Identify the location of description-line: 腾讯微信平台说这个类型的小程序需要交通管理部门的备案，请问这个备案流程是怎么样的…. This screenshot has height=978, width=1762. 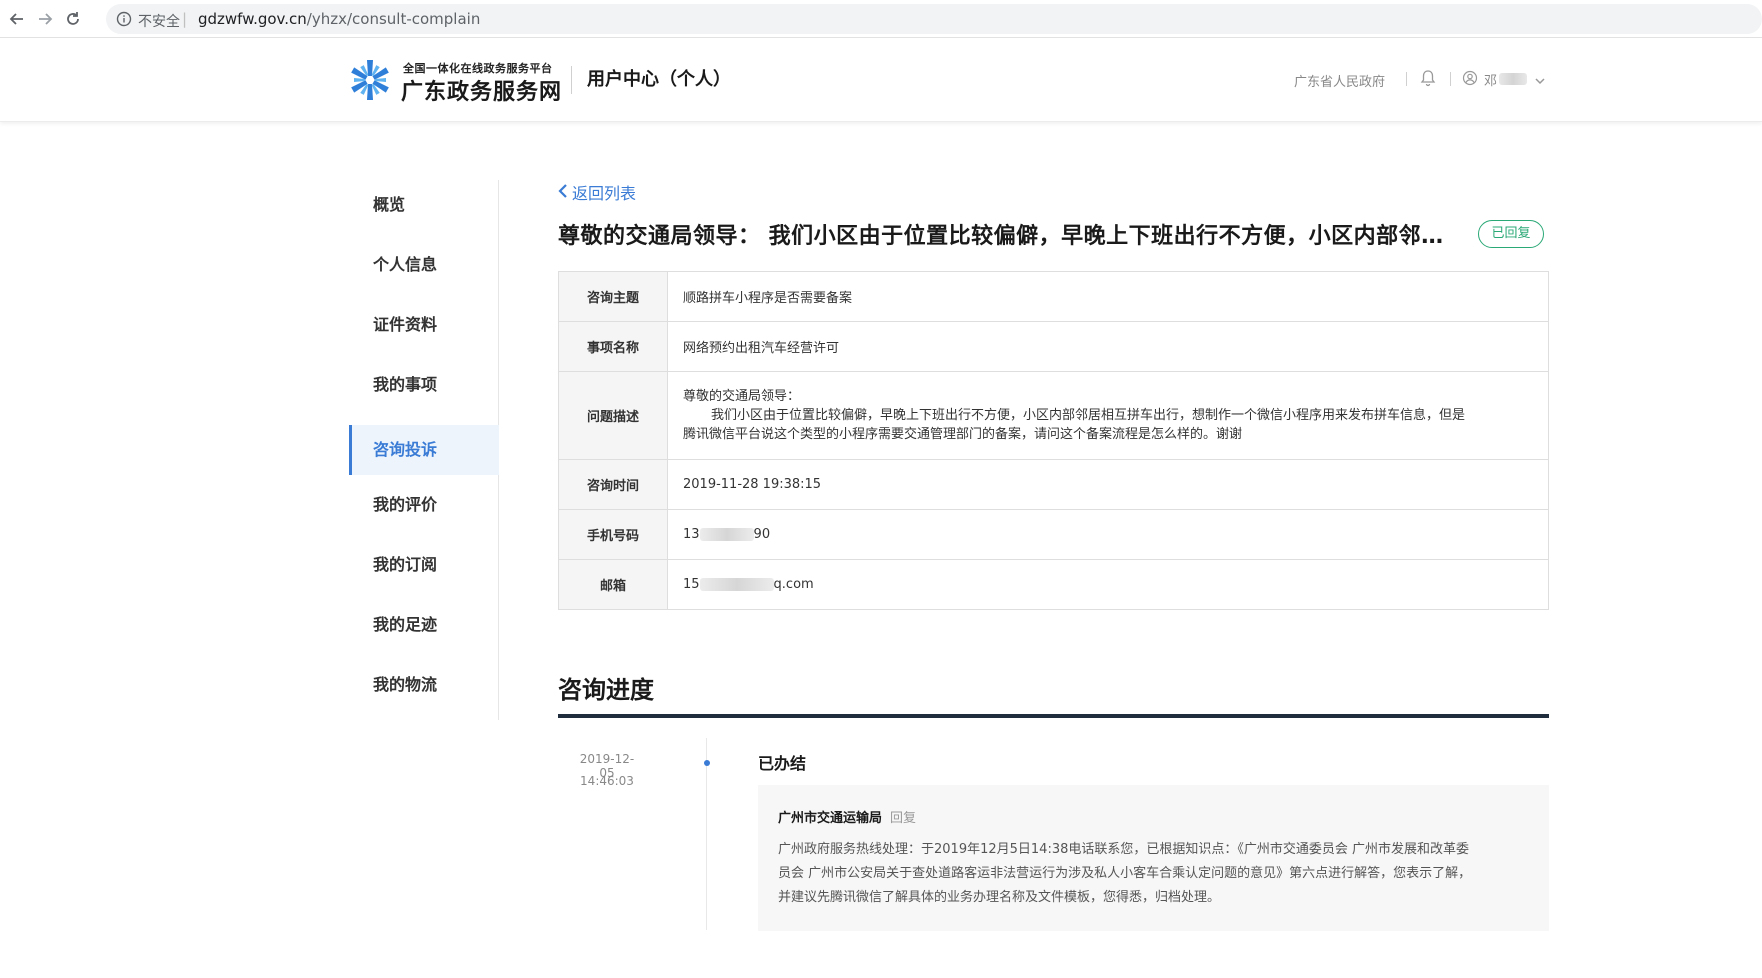
(963, 434).